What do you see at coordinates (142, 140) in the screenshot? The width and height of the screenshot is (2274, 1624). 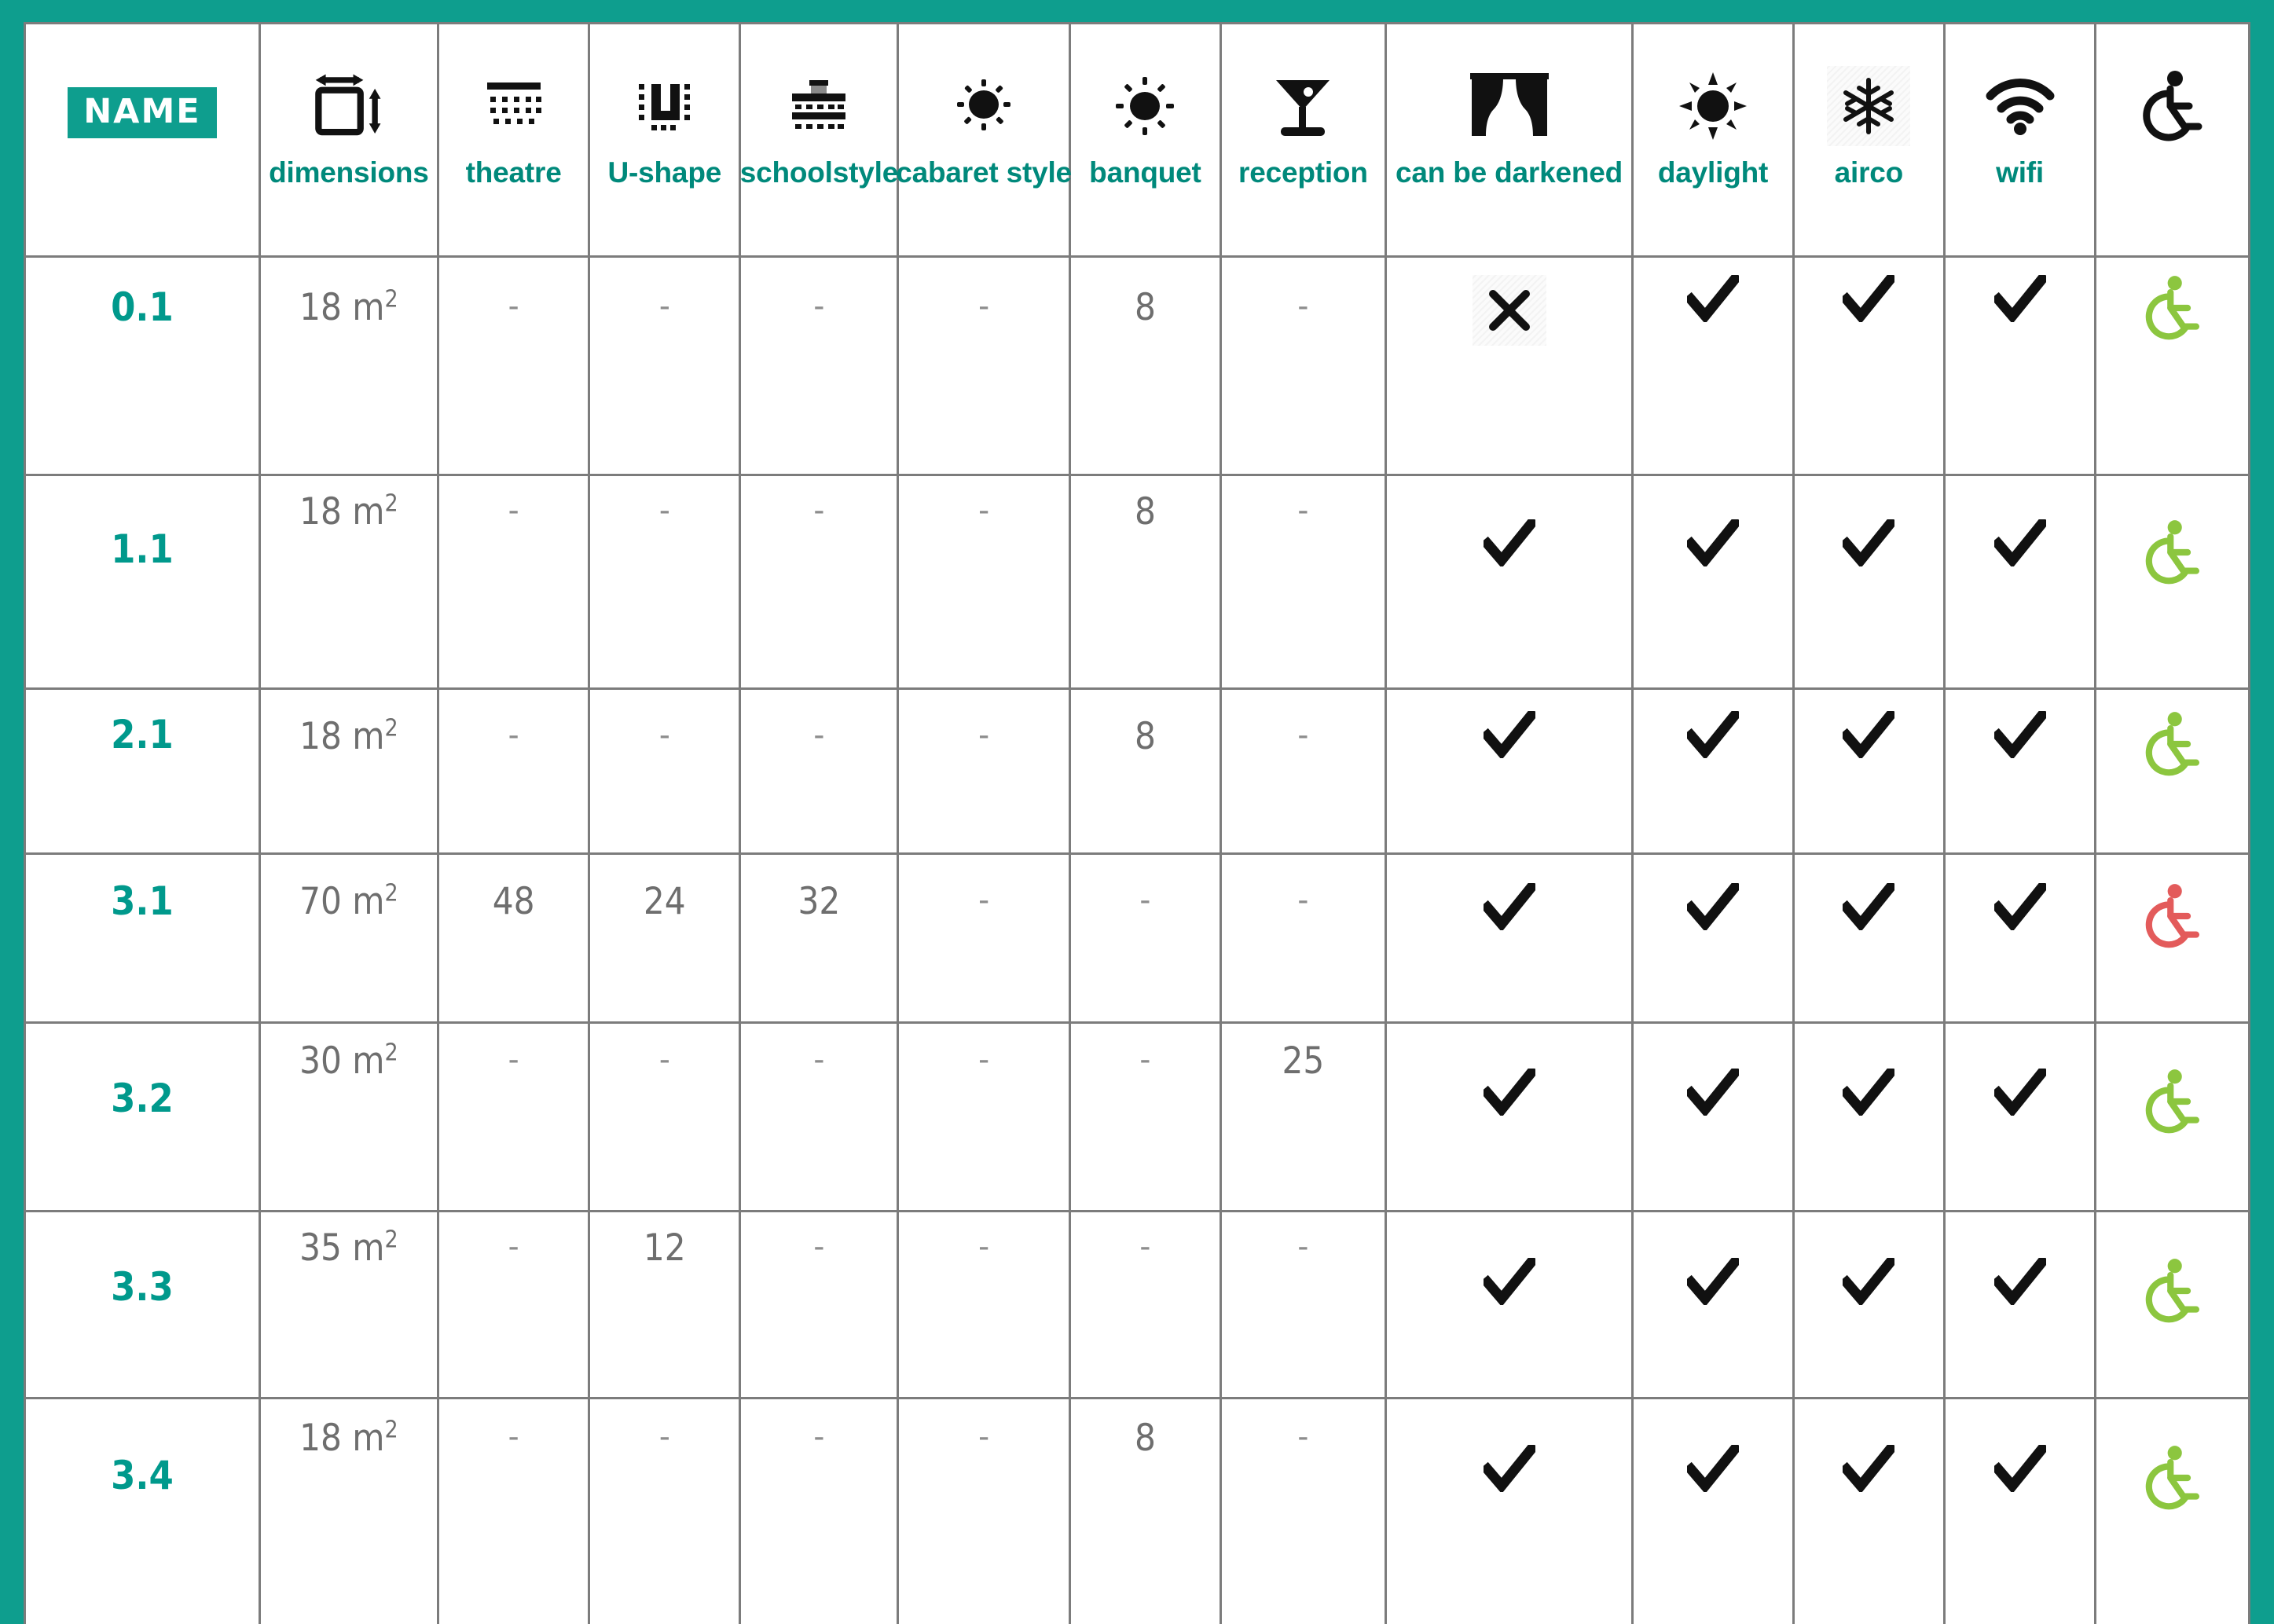 I see `header-cell-name: NAME` at bounding box center [142, 140].